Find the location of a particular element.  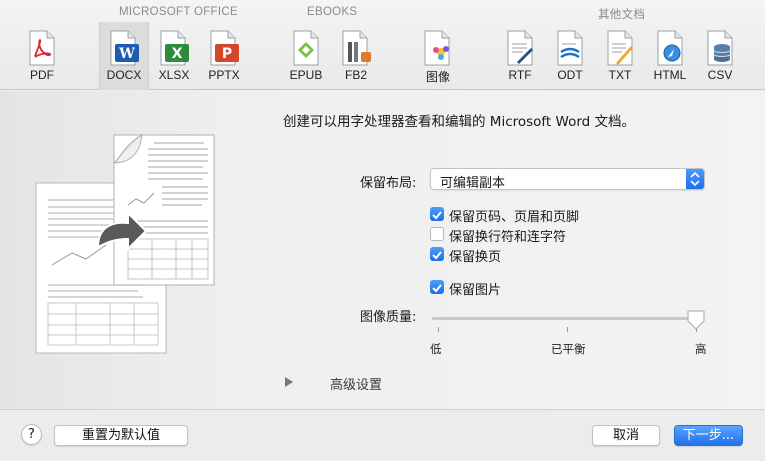

format-epub: EPUB is located at coordinates (306, 56).